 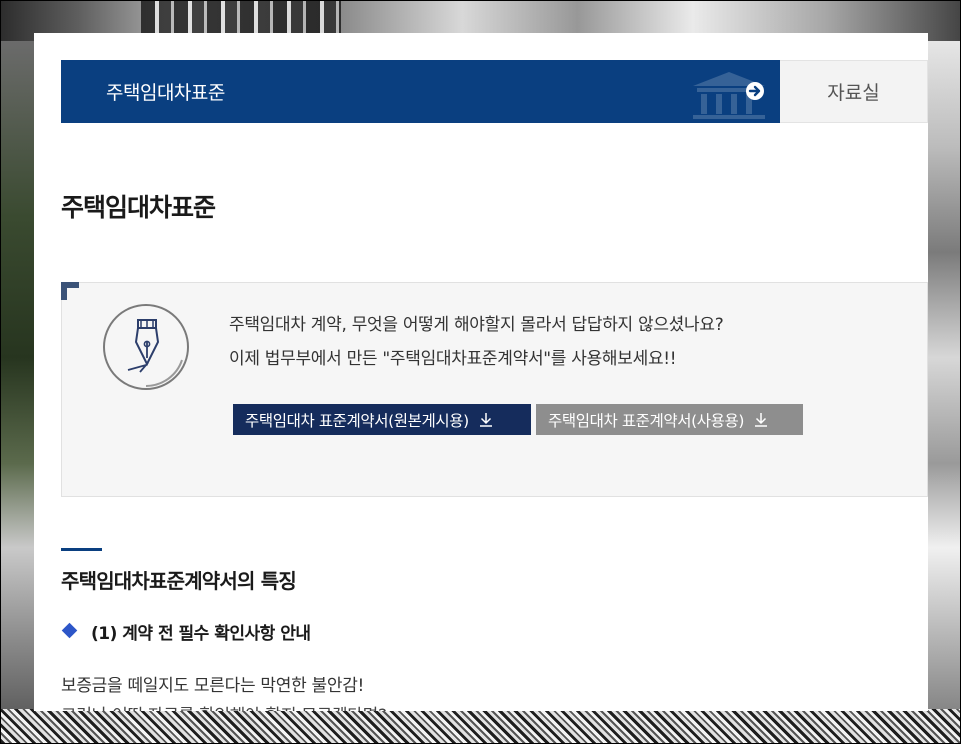 I want to click on nav-tab-lease-standard: 주택임대차표준, so click(x=420, y=91).